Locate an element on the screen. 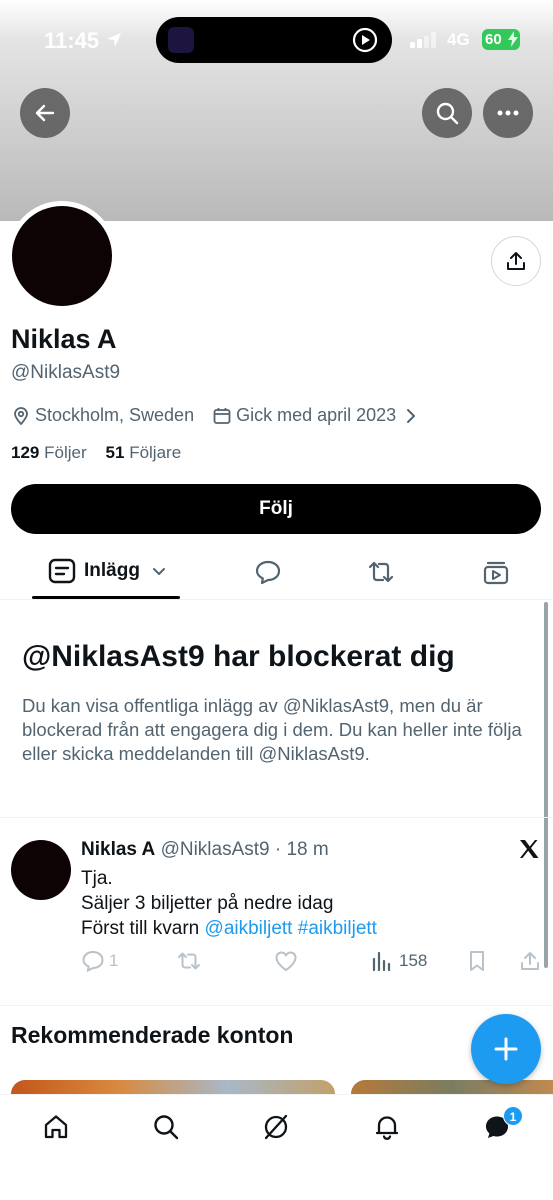 This screenshot has height=1200, width=553. posts-icon is located at coordinates (62, 571).